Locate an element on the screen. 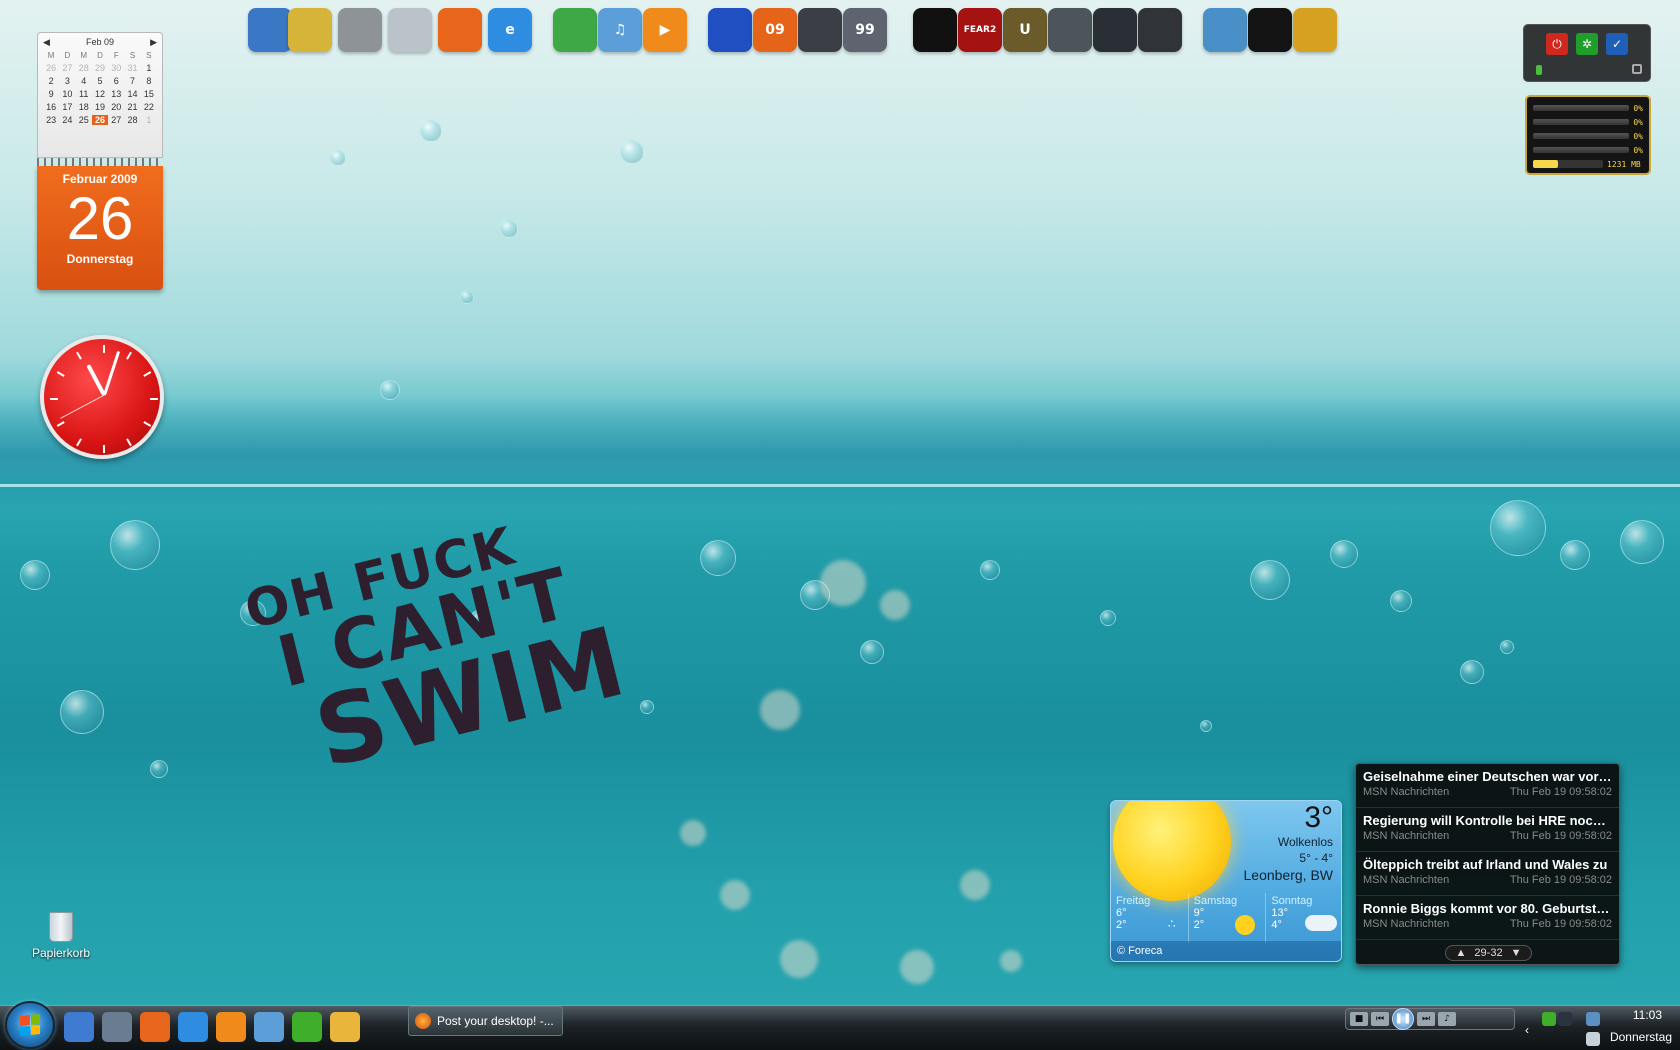  calendar-day-cell: 4 is located at coordinates (84, 81).